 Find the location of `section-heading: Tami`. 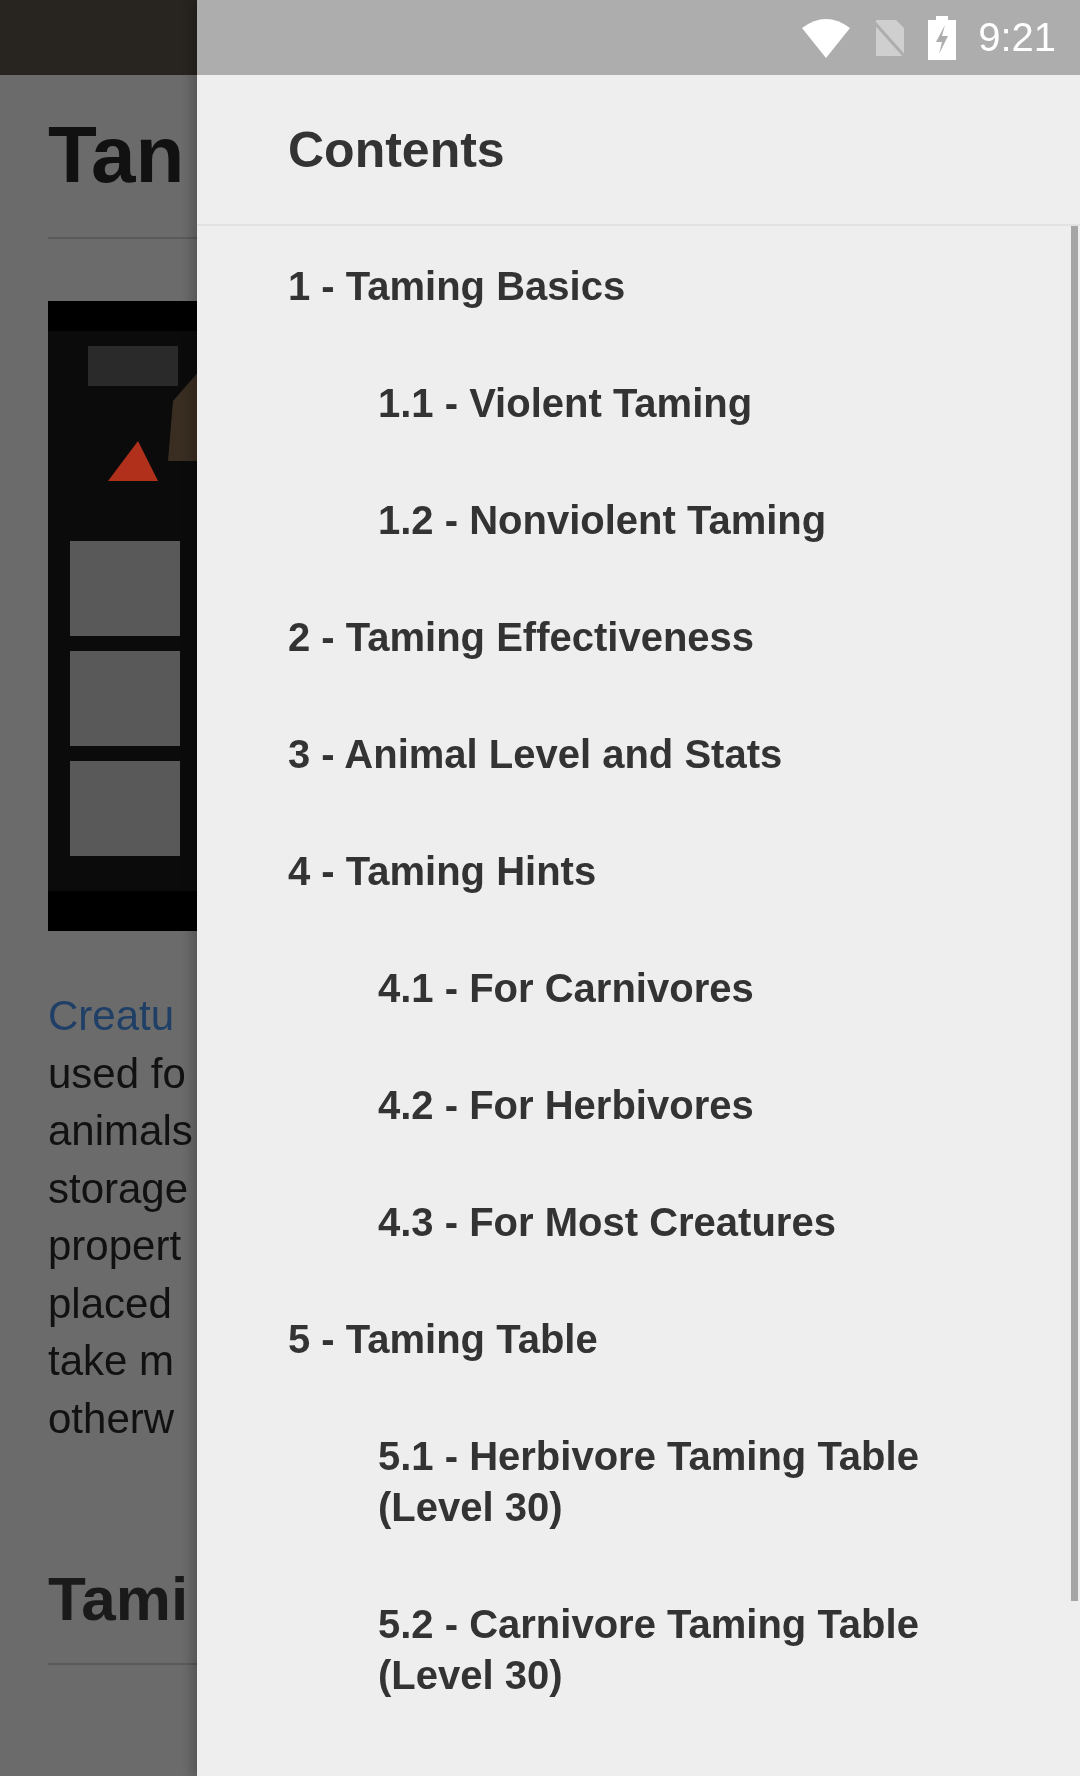

section-heading: Tami is located at coordinates (118, 1599).